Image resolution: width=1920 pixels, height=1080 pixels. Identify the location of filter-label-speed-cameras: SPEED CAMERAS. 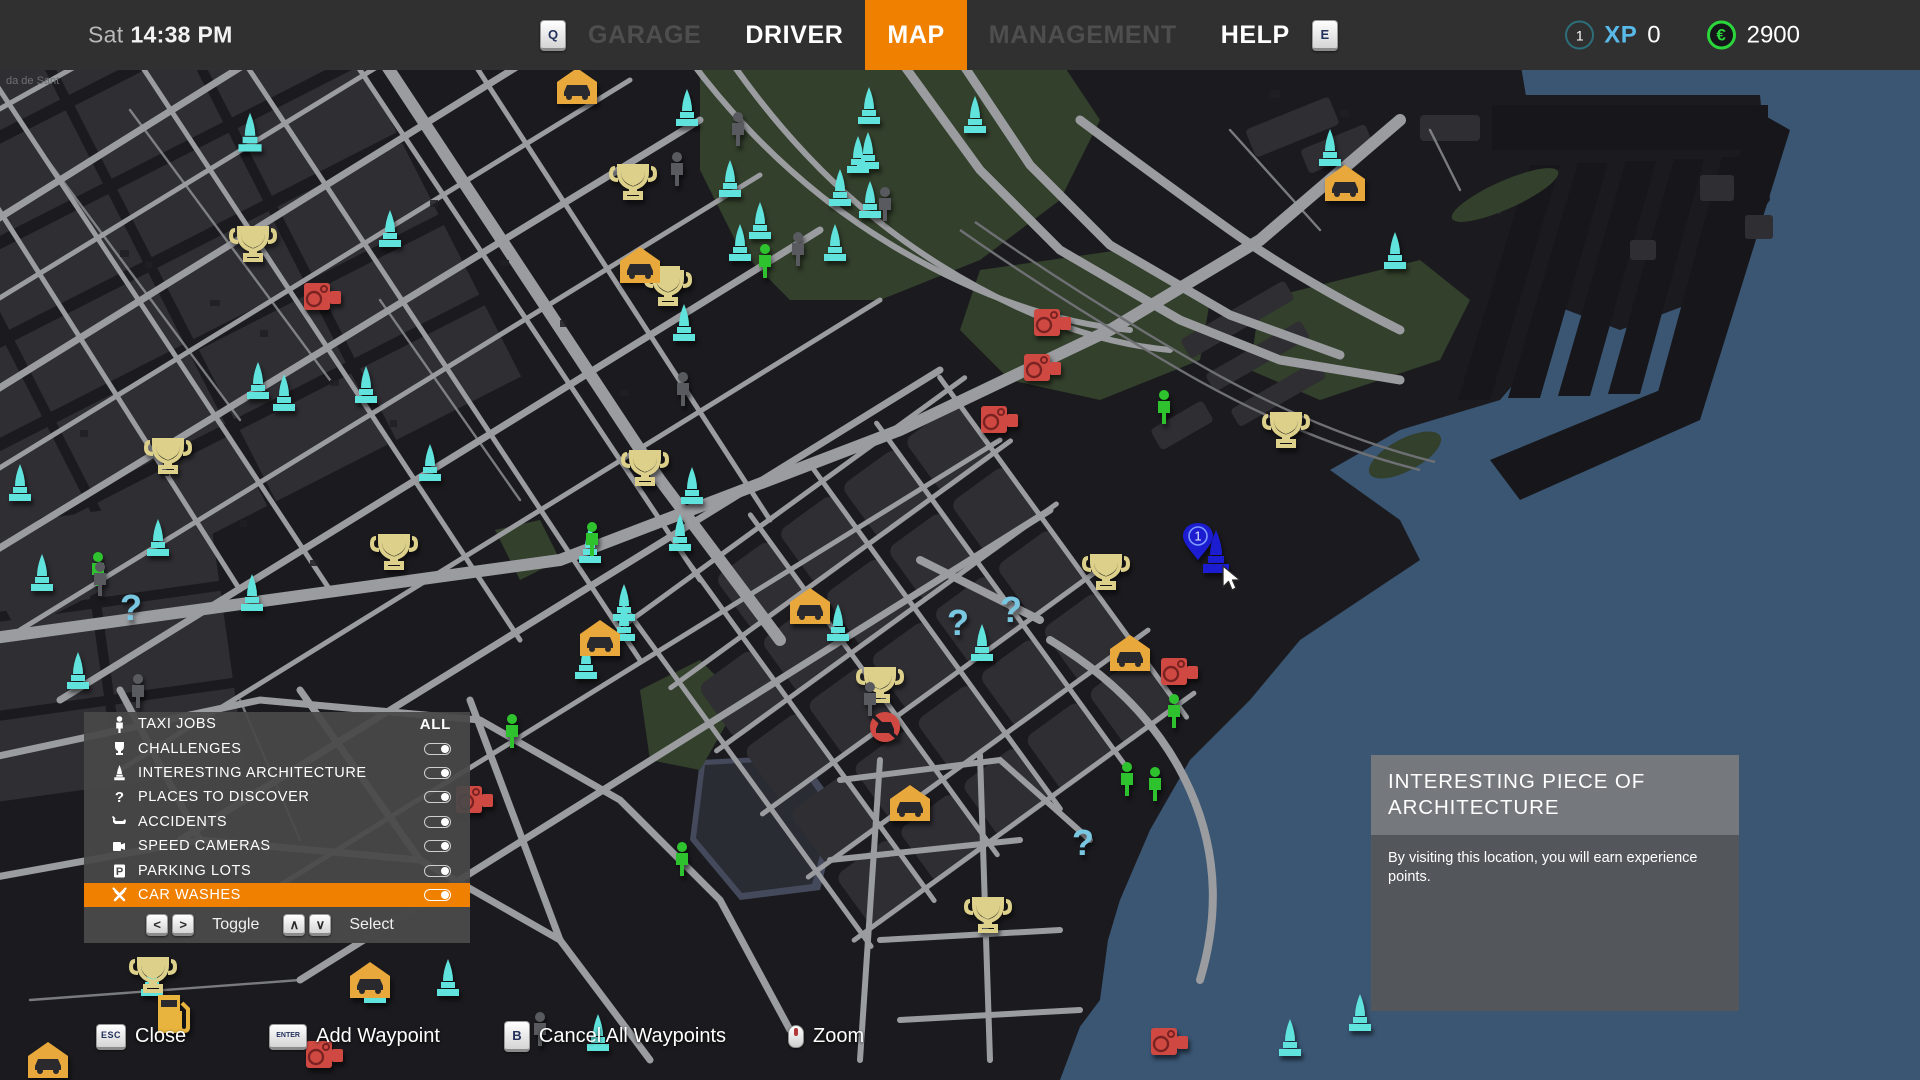
(204, 846).